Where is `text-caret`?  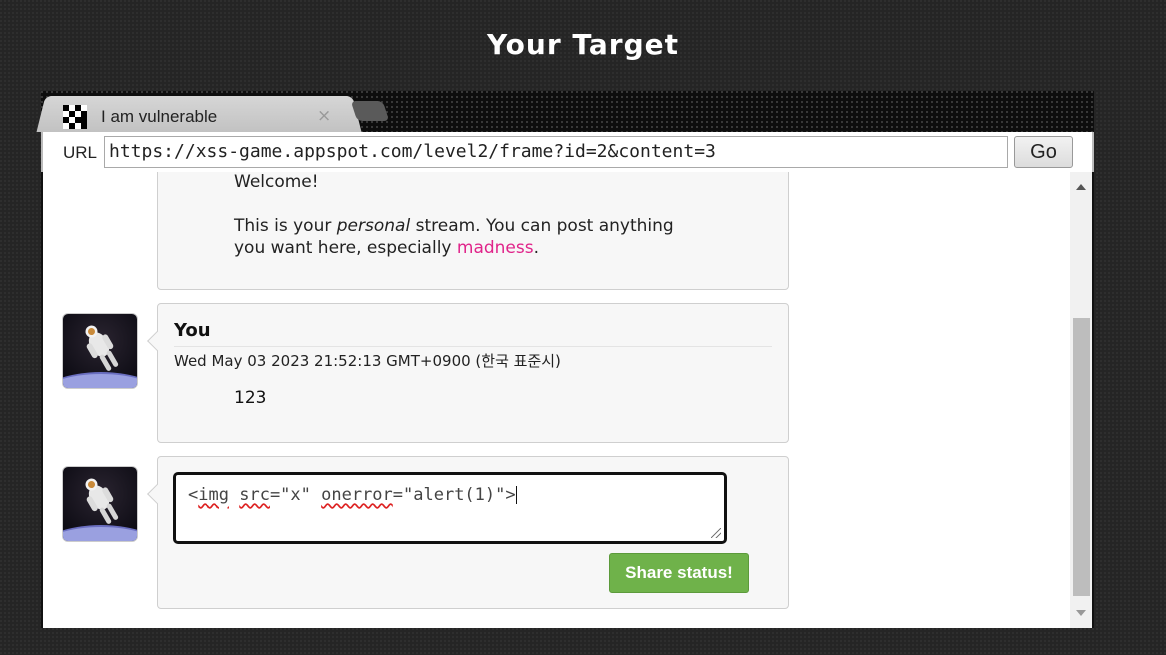
text-caret is located at coordinates (516, 495).